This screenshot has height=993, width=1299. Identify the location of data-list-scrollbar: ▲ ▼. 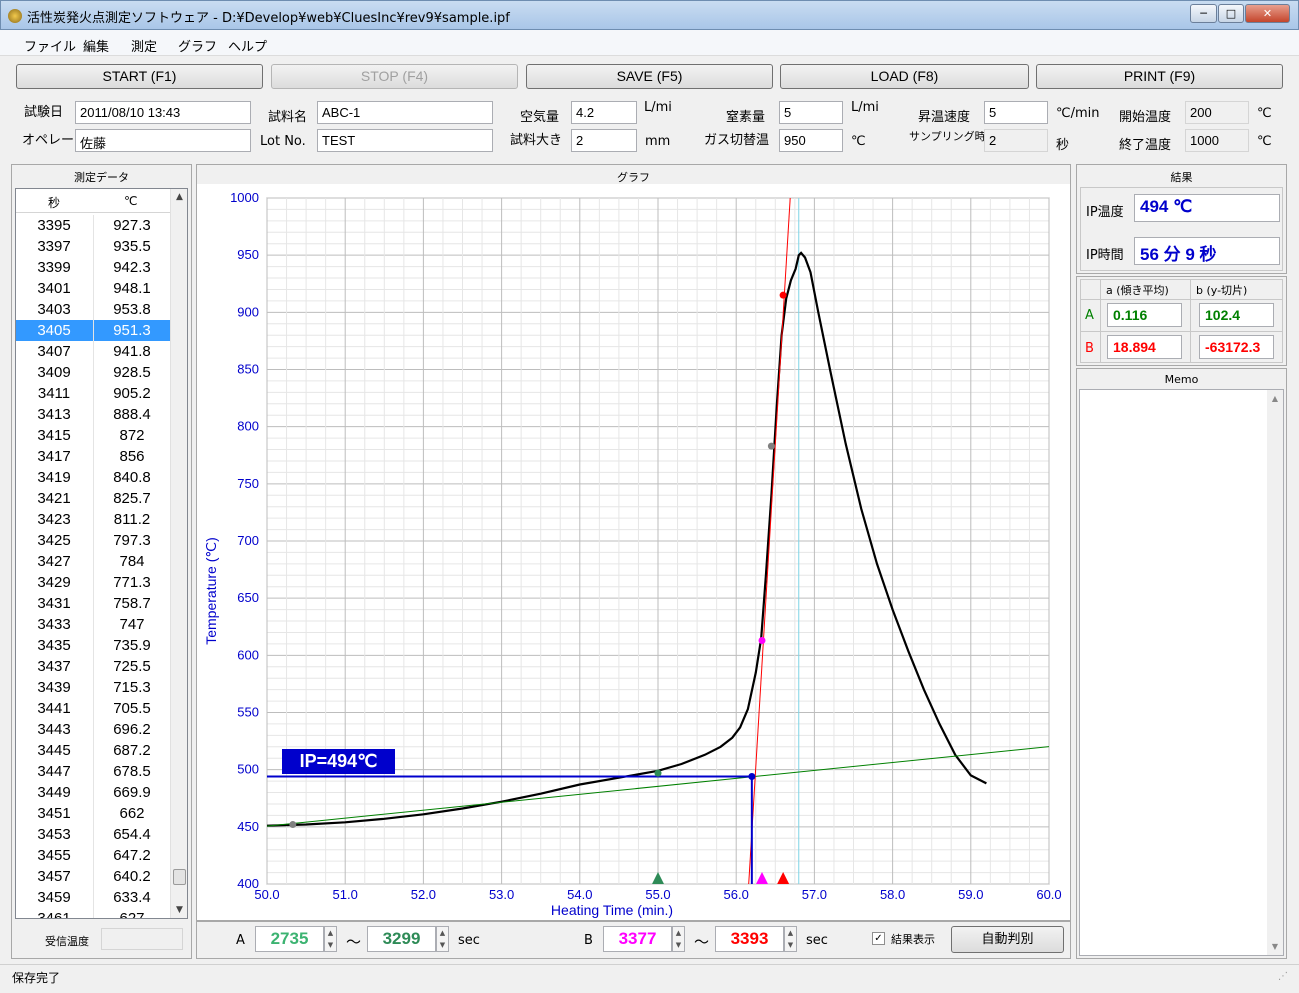
(178, 553).